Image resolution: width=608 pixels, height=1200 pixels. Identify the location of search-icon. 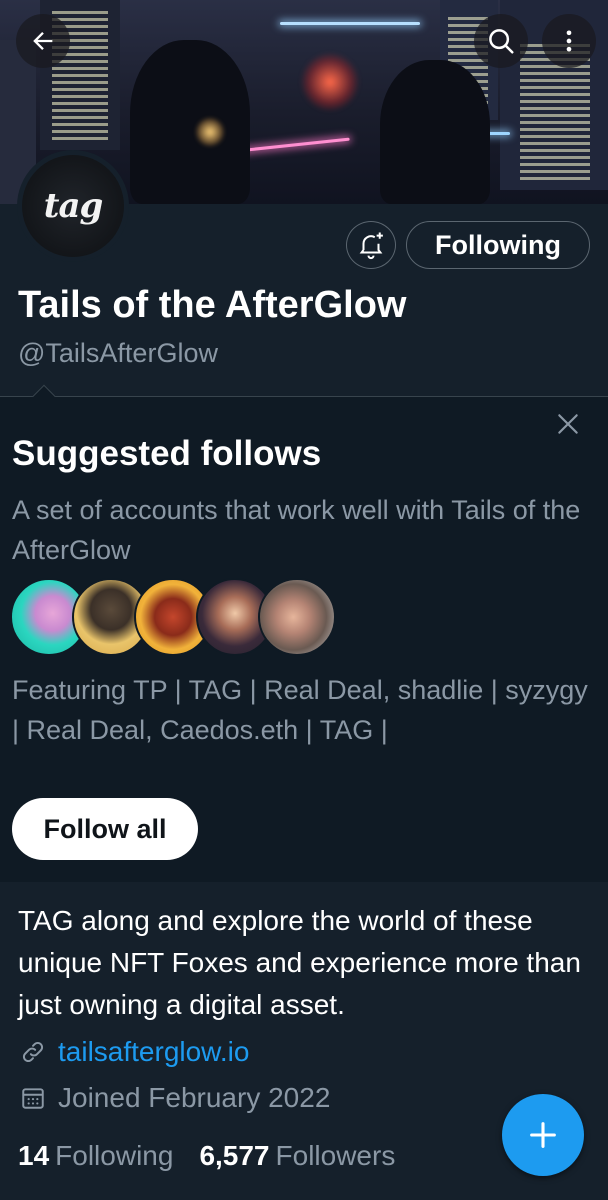
(501, 41).